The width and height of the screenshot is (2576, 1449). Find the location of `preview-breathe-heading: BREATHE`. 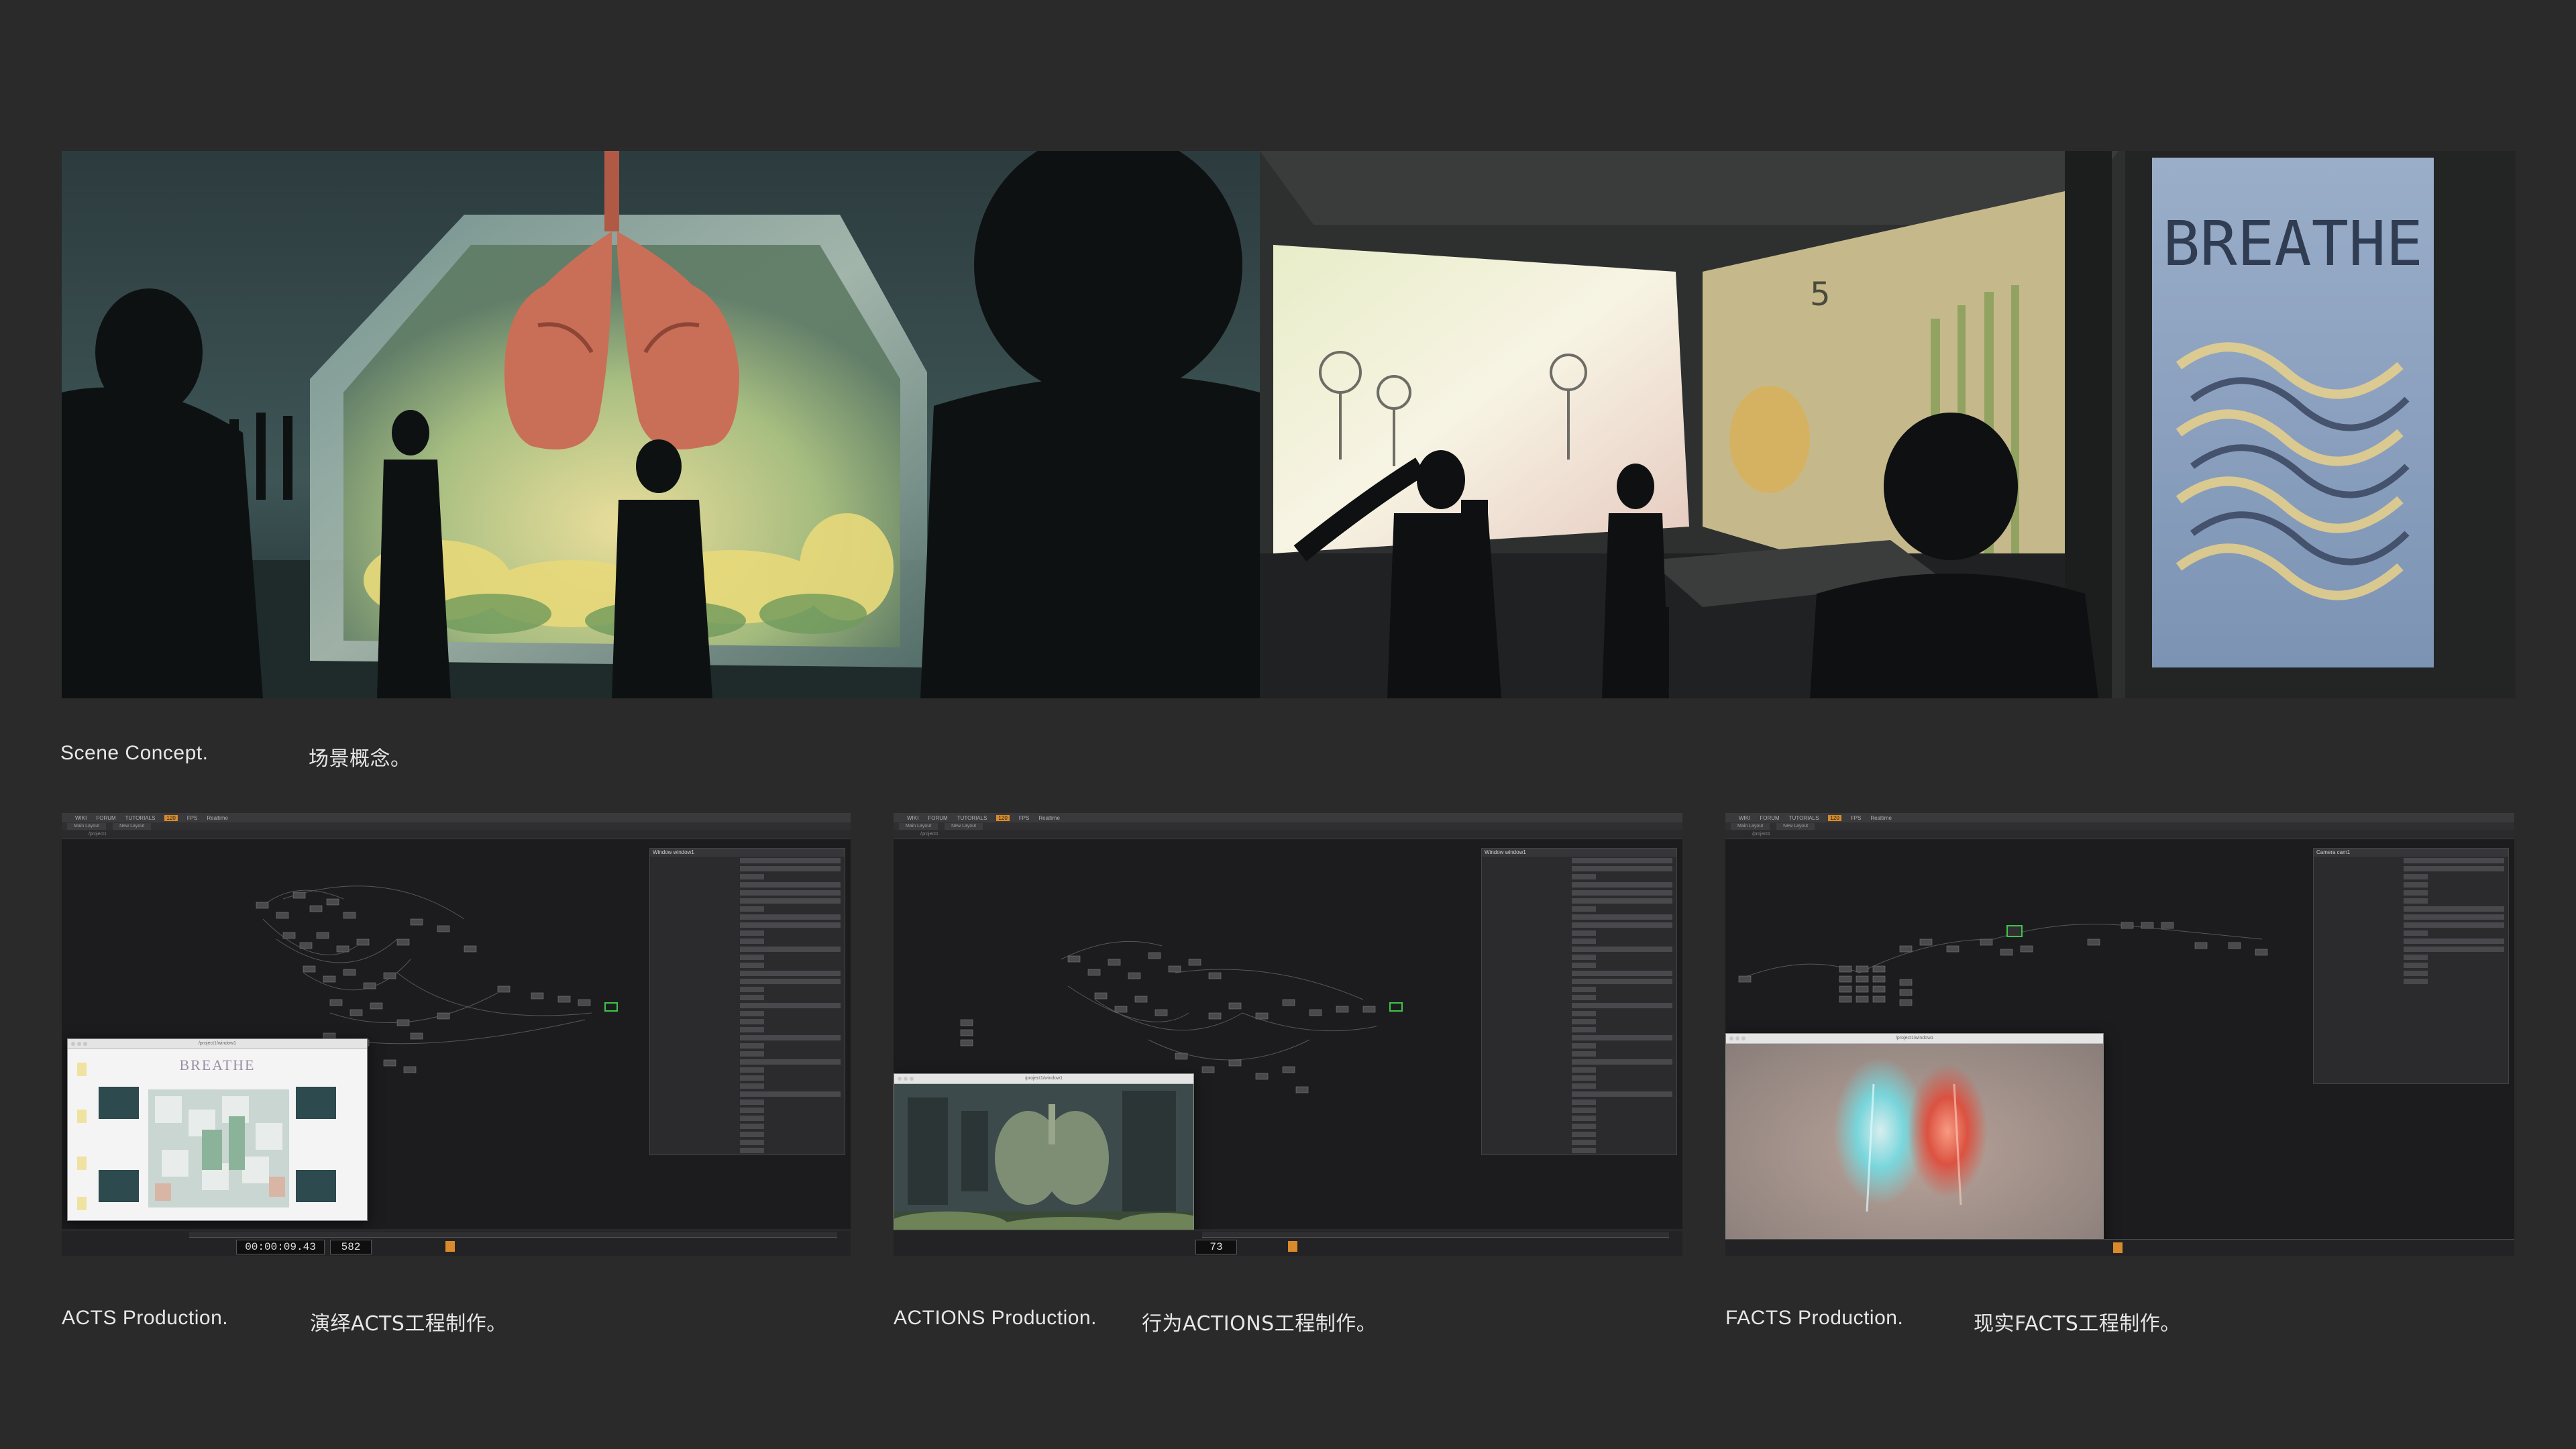

preview-breathe-heading: BREATHE is located at coordinates (217, 1065).